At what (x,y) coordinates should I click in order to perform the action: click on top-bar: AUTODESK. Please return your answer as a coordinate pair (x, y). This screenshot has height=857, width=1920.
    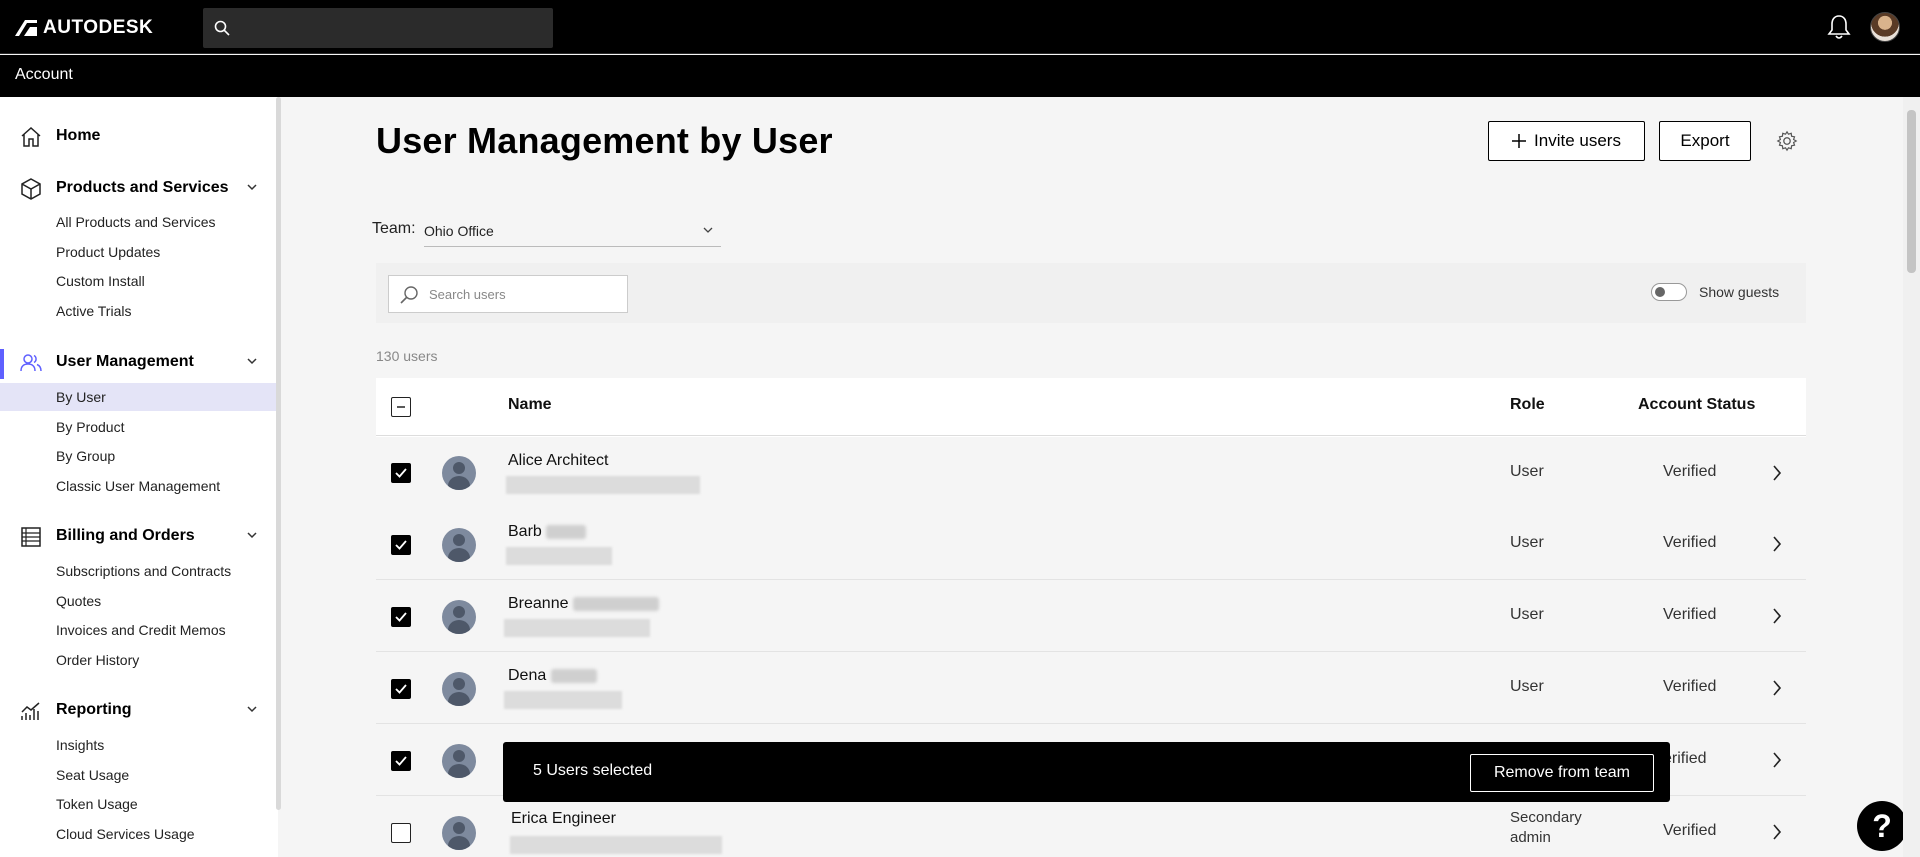
    Looking at the image, I should click on (960, 27).